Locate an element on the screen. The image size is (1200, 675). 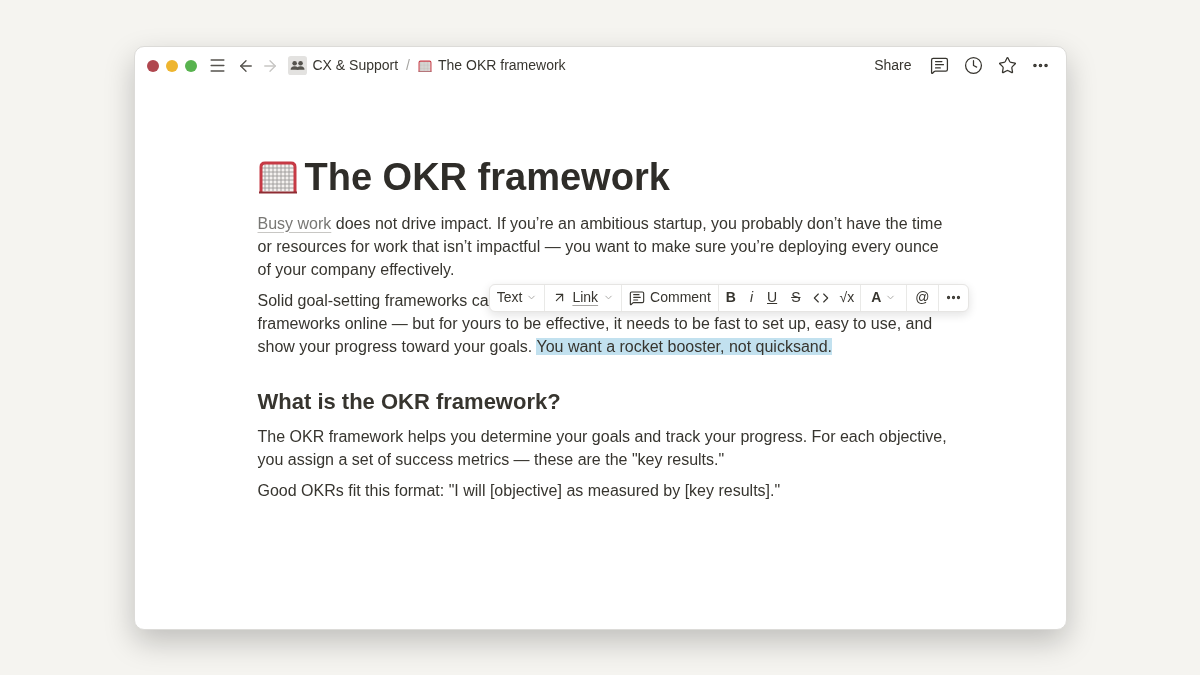
turn-into-button: Text is located at coordinates (517, 297).